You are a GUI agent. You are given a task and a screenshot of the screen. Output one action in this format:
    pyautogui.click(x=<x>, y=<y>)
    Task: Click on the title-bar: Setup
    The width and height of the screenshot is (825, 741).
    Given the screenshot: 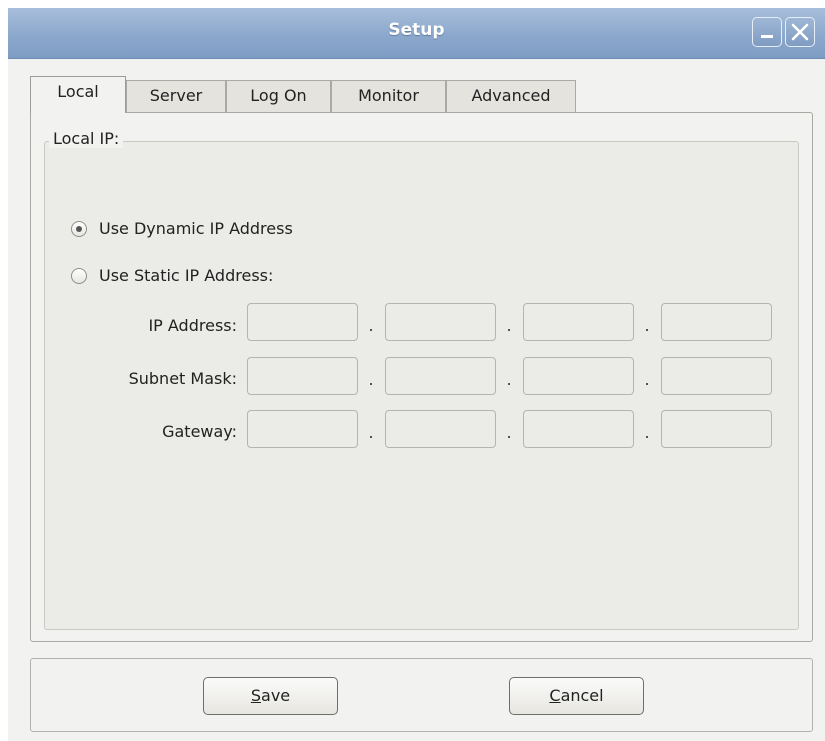 What is the action you would take?
    pyautogui.click(x=416, y=33)
    